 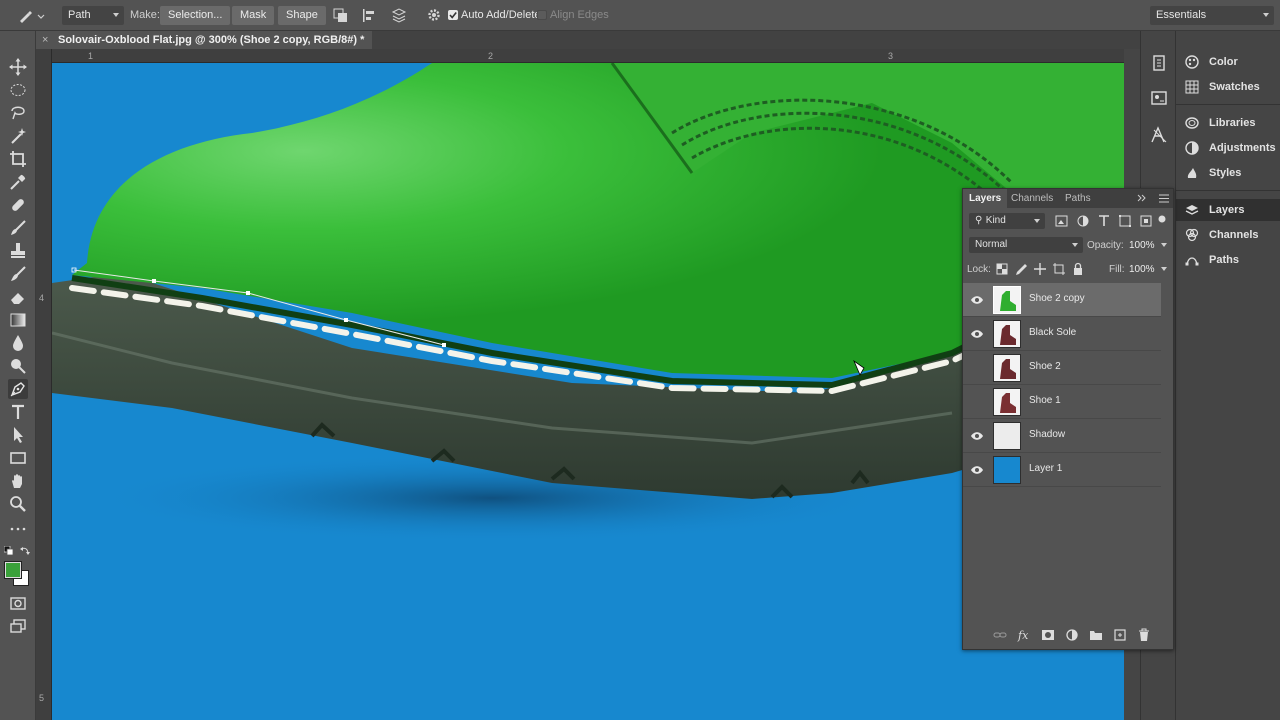 I want to click on layer-row: Shoe 2, so click(x=1062, y=368).